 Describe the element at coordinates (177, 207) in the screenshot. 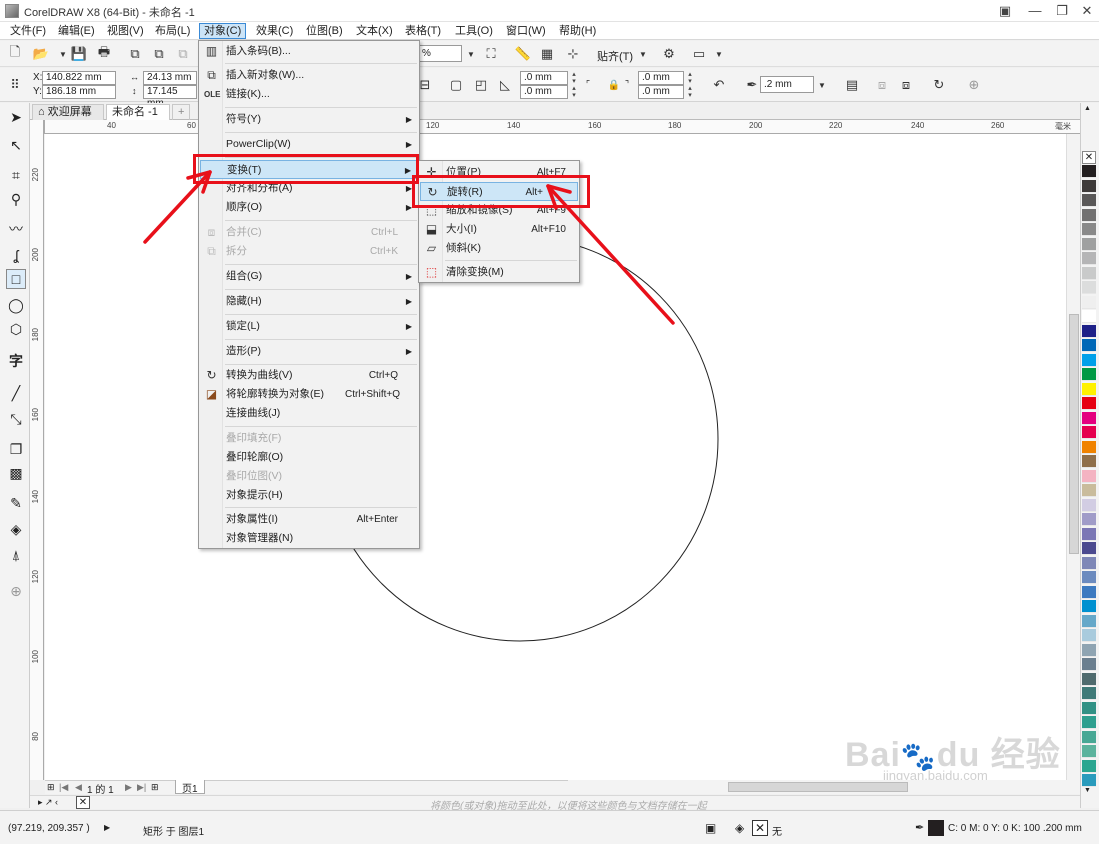

I see `arrow-to-transform` at that location.